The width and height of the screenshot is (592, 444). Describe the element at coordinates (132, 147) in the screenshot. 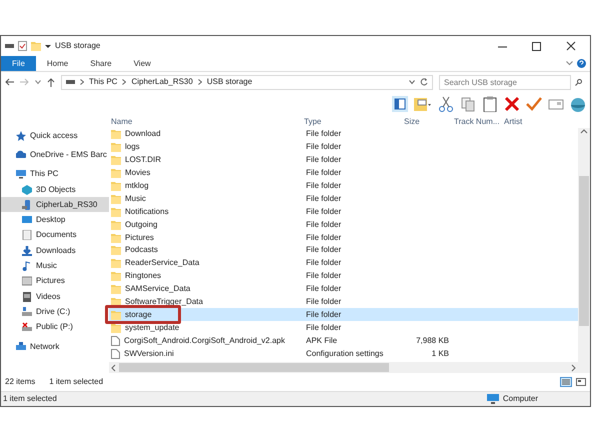

I see `file-name: logs` at that location.